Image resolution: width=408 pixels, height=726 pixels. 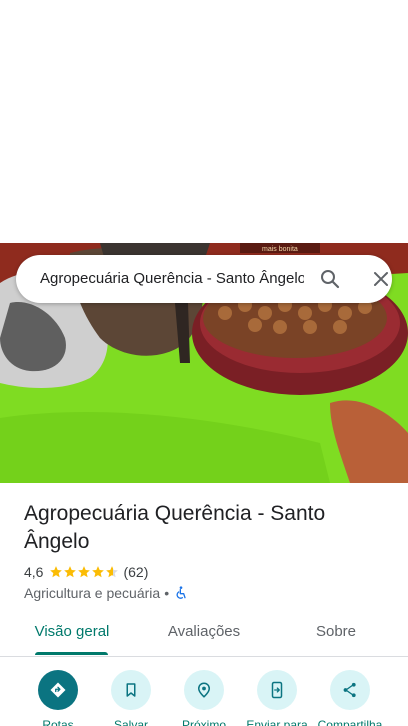 I want to click on nearby-button: Próximo, so click(x=204, y=697).